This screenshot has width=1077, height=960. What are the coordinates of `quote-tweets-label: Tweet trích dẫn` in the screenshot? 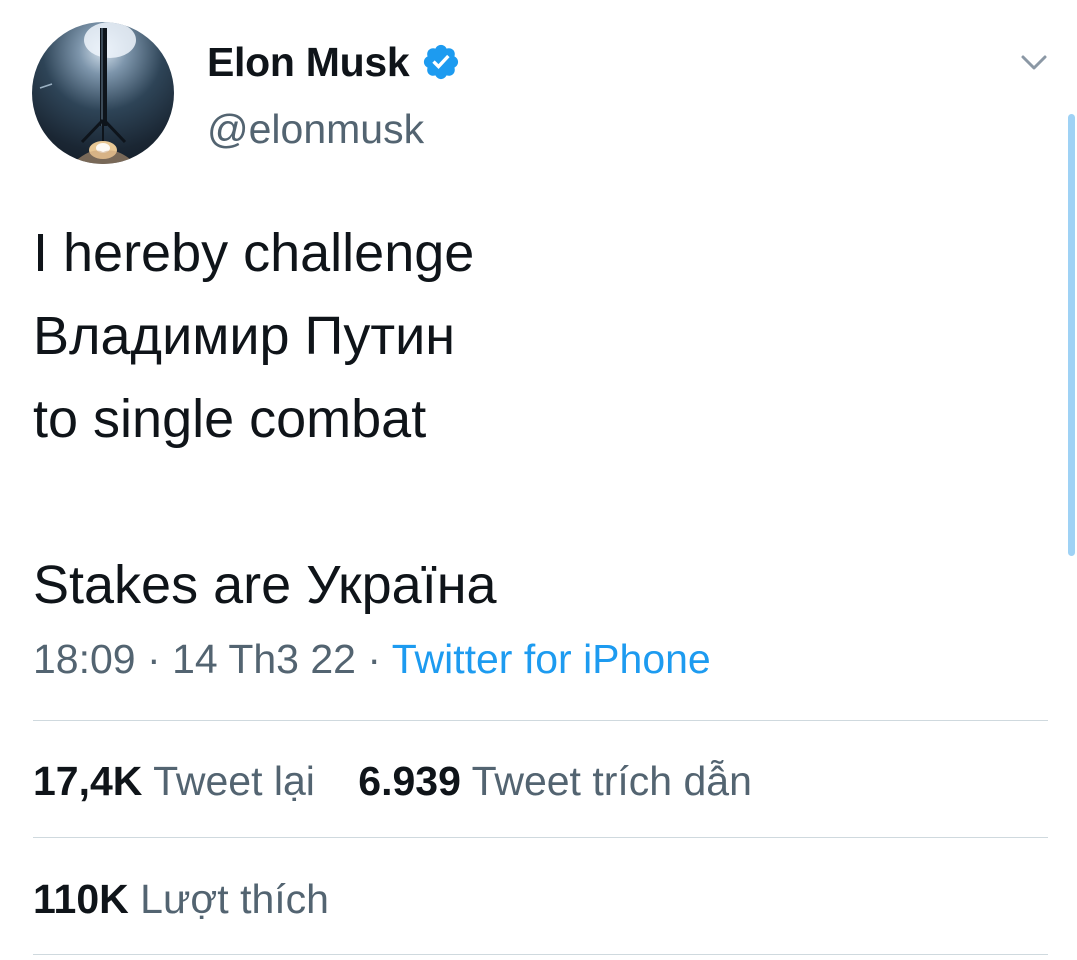 It's located at (611, 781).